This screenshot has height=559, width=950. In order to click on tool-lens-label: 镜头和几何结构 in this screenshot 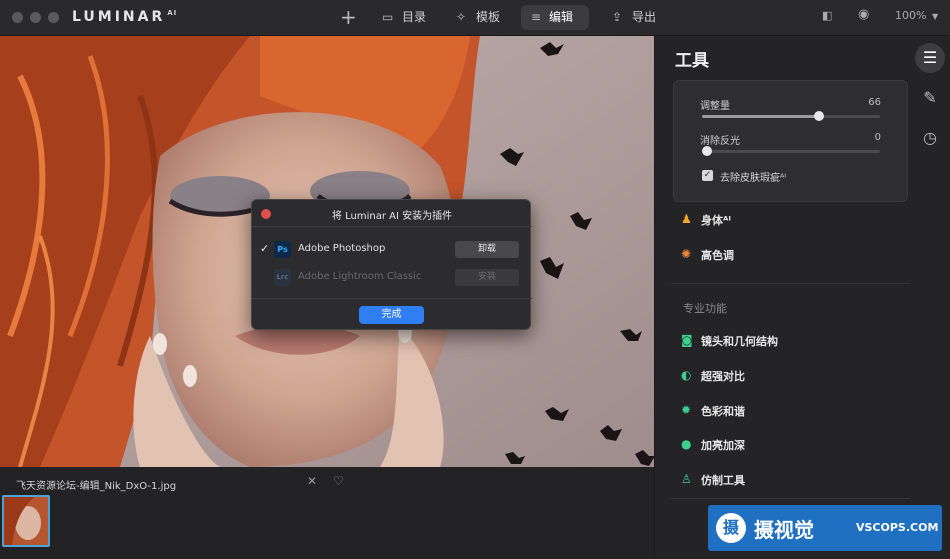, I will do `click(739, 341)`.